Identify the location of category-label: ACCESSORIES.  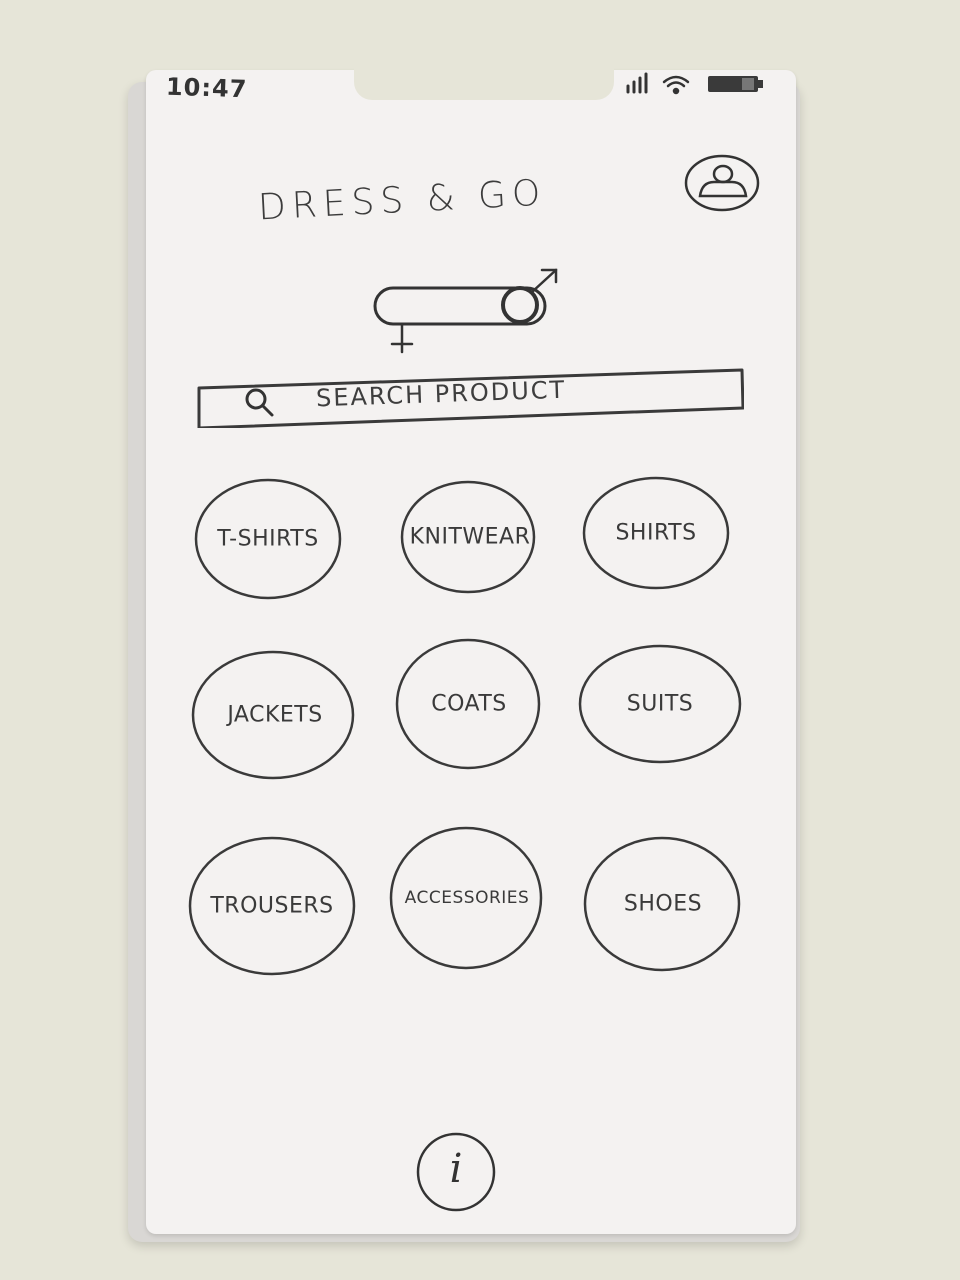
(467, 898).